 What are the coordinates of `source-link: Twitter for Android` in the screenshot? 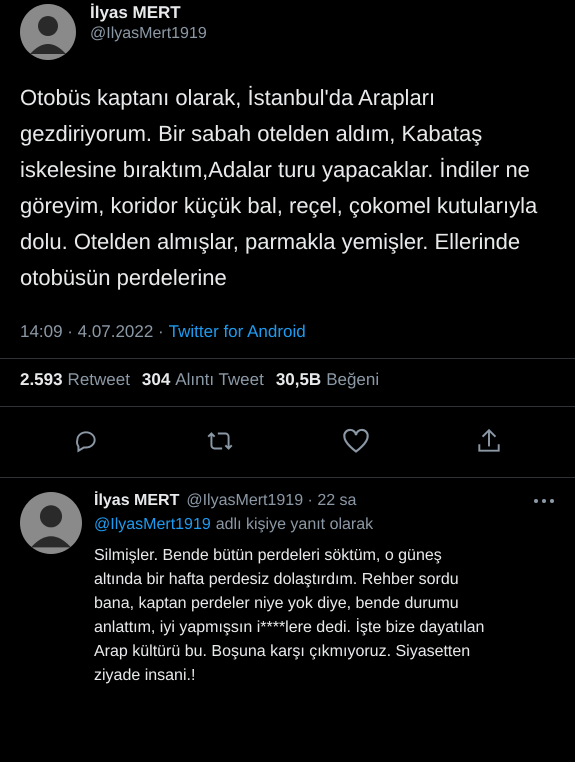 It's located at (237, 332).